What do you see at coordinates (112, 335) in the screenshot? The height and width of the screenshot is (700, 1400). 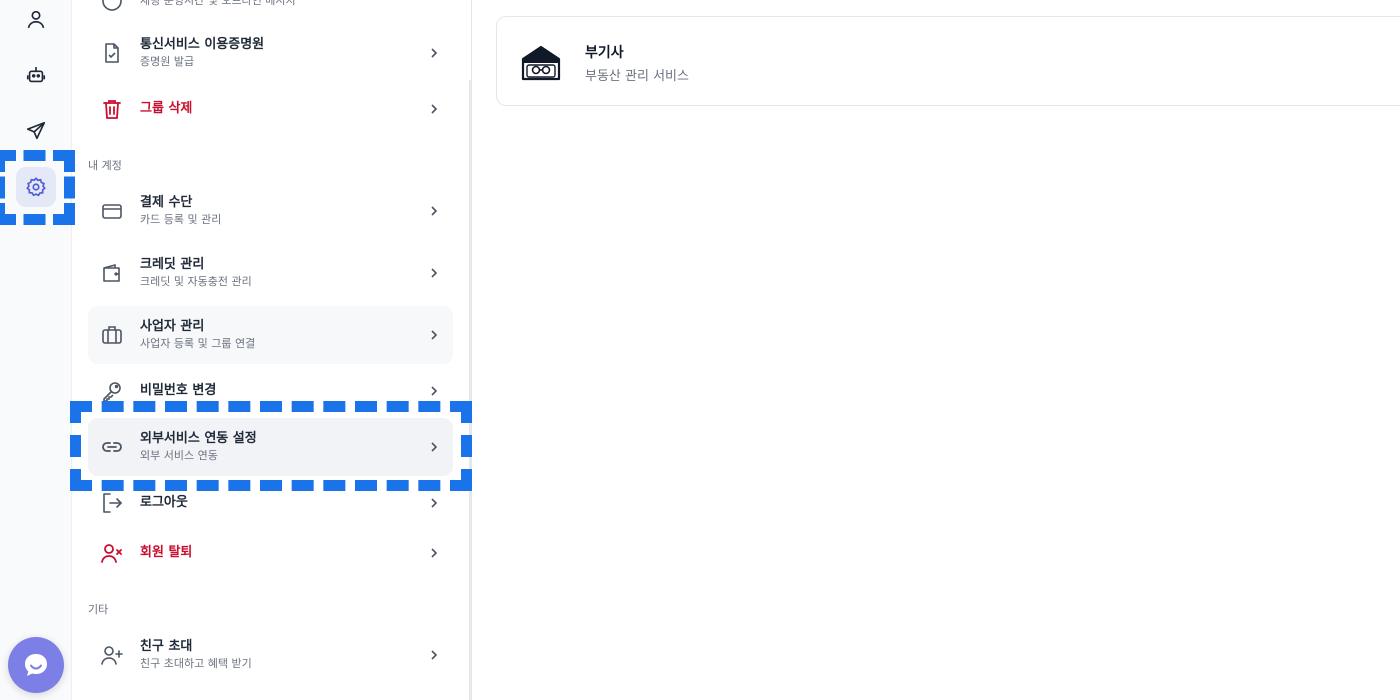 I see `briefcase-icon` at bounding box center [112, 335].